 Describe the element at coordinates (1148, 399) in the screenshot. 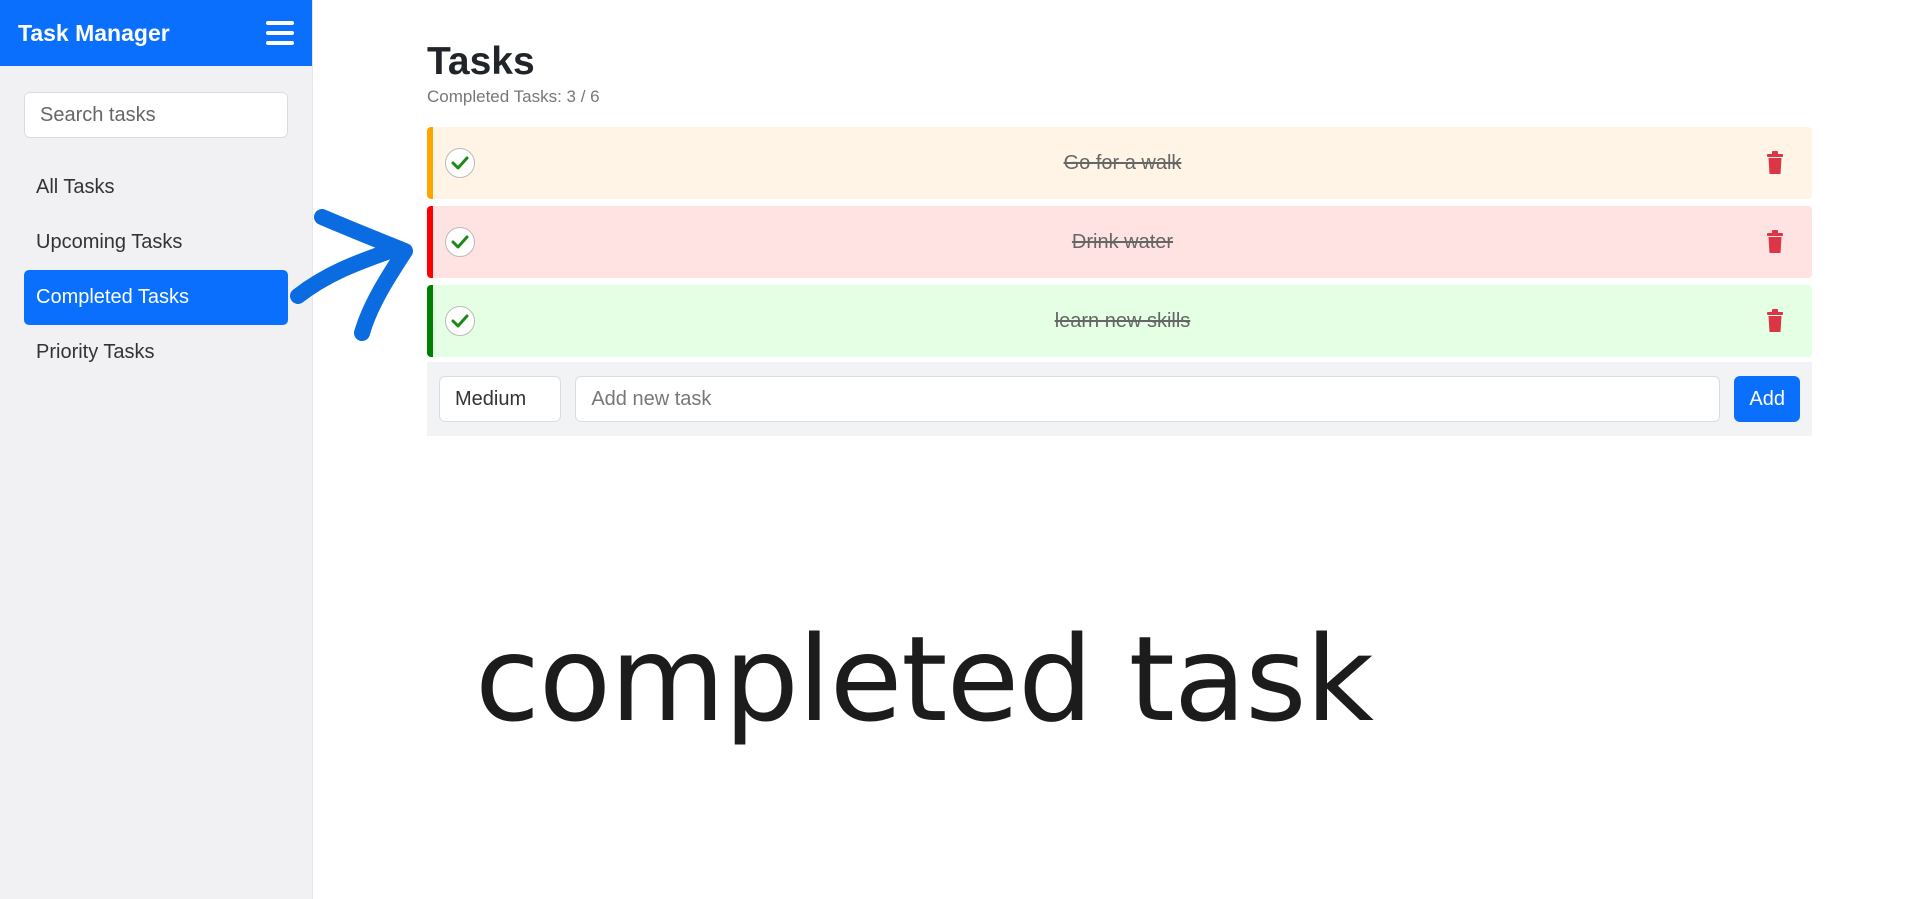

I see `new-task-input` at that location.